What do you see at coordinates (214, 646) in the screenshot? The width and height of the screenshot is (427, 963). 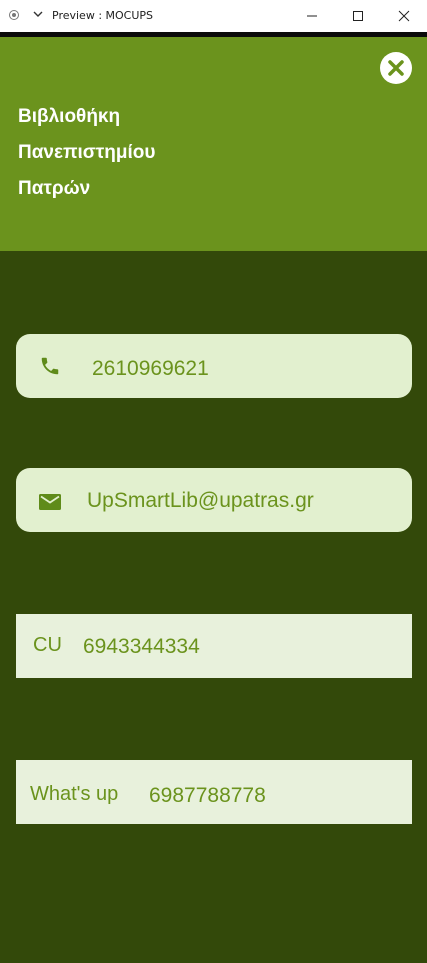 I see `cu-contact: CU 6943344334` at bounding box center [214, 646].